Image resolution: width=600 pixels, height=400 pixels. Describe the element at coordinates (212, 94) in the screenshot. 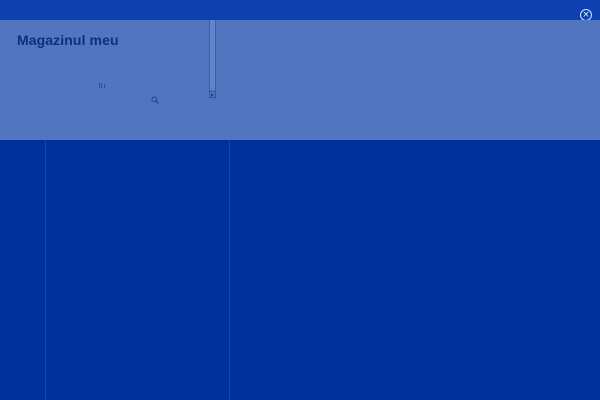

I see `scroll-down-icon` at that location.